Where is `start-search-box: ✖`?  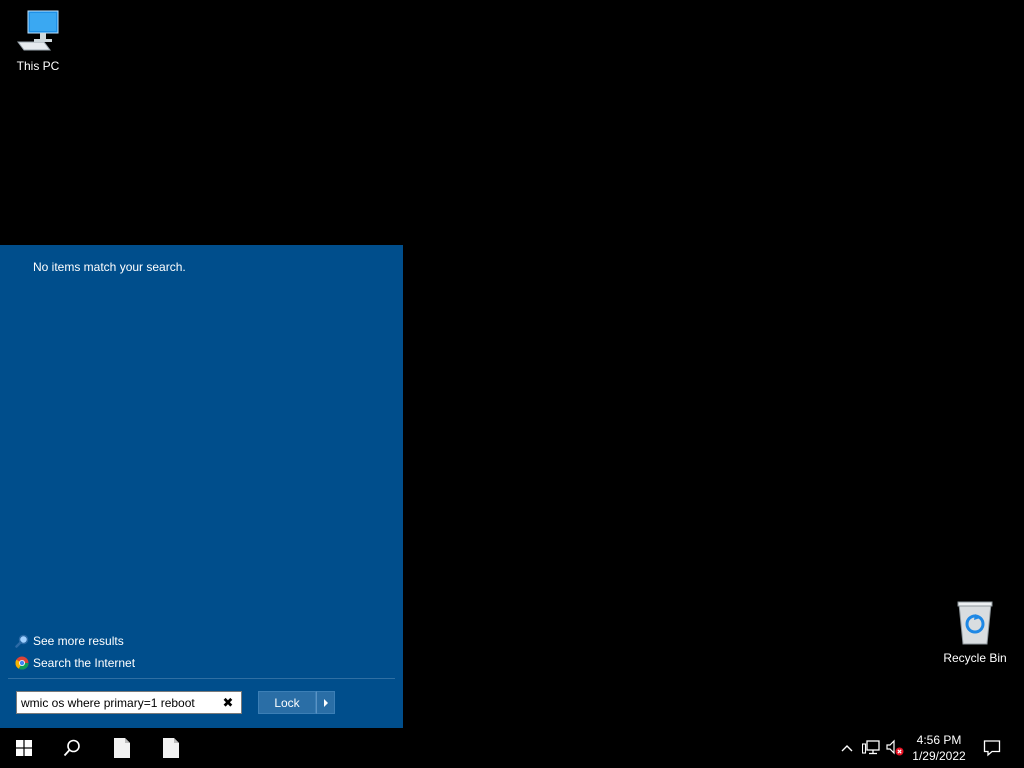 start-search-box: ✖ is located at coordinates (129, 702).